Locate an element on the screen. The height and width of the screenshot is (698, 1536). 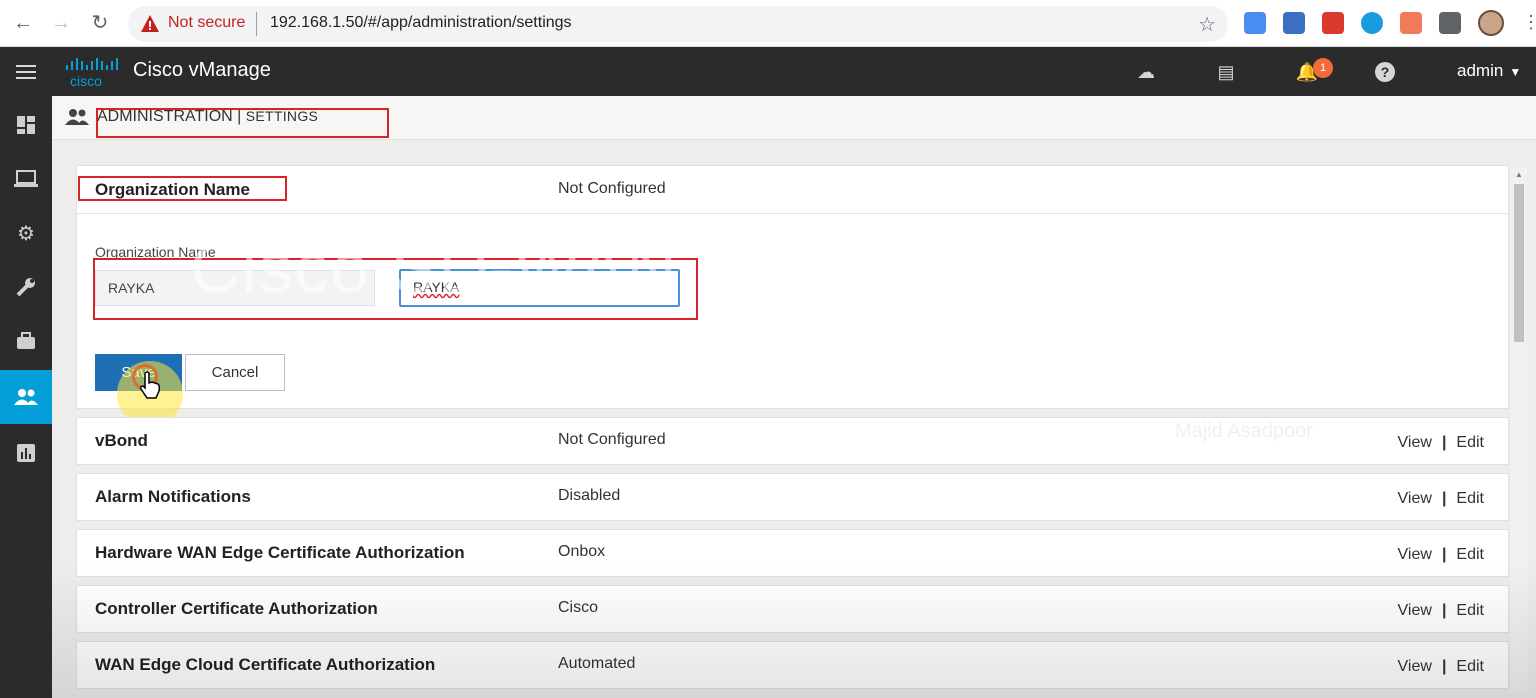
card-divider is located at coordinates (792, 213).